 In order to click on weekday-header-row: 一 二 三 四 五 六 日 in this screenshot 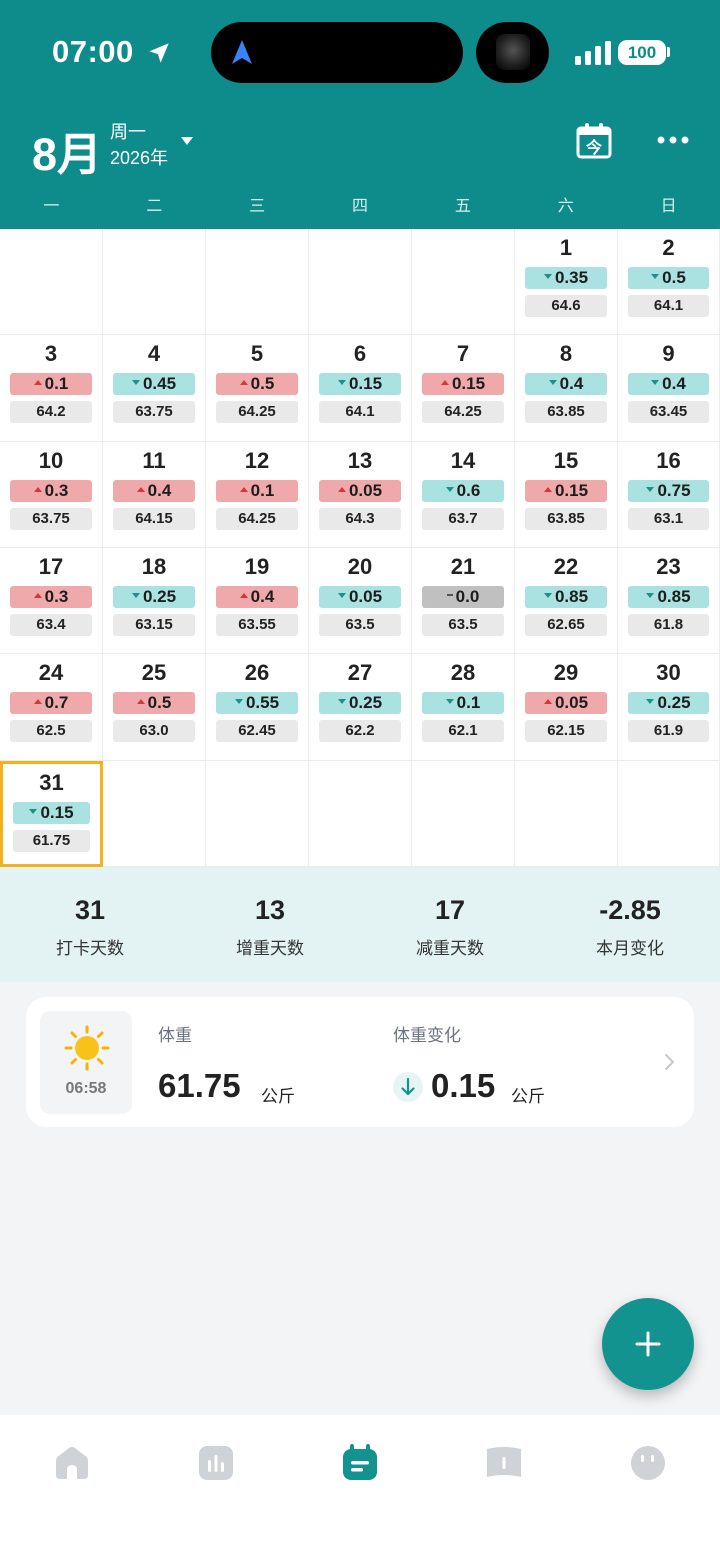, I will do `click(360, 204)`.